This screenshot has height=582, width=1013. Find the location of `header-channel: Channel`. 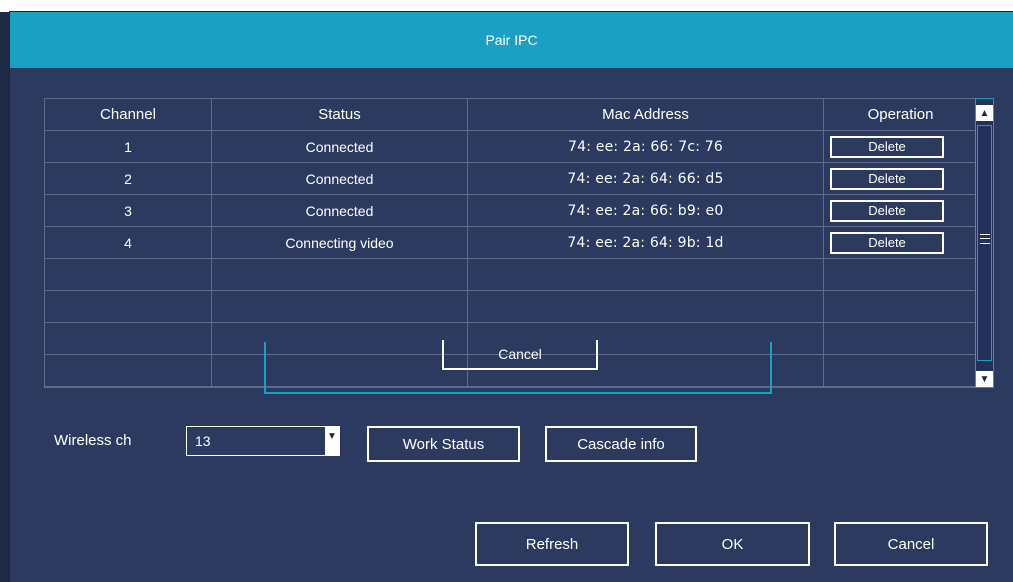

header-channel: Channel is located at coordinates (128, 115).